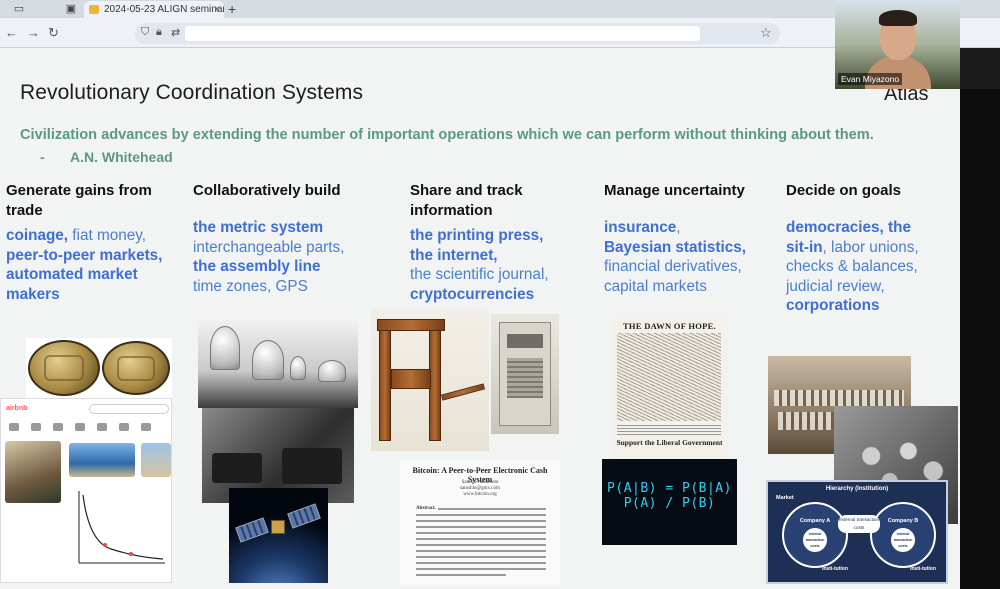 This screenshot has height=589, width=1000. I want to click on lock-icon: 🔒︎, so click(159, 32).